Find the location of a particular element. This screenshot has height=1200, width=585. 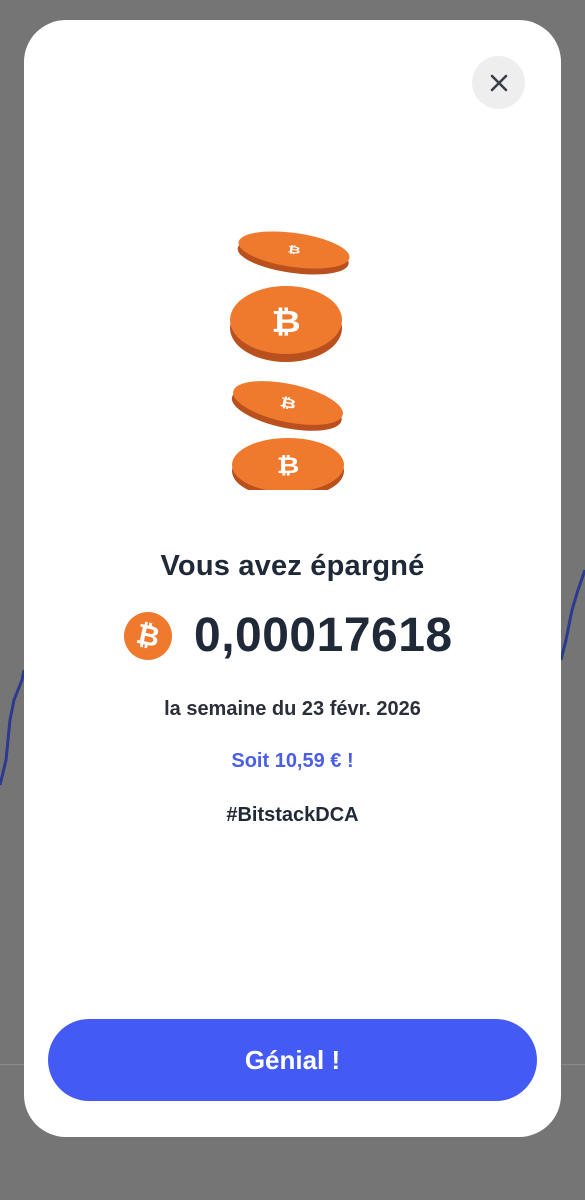

fiat-equivalent: Soit 10,59 € ! is located at coordinates (292, 761).